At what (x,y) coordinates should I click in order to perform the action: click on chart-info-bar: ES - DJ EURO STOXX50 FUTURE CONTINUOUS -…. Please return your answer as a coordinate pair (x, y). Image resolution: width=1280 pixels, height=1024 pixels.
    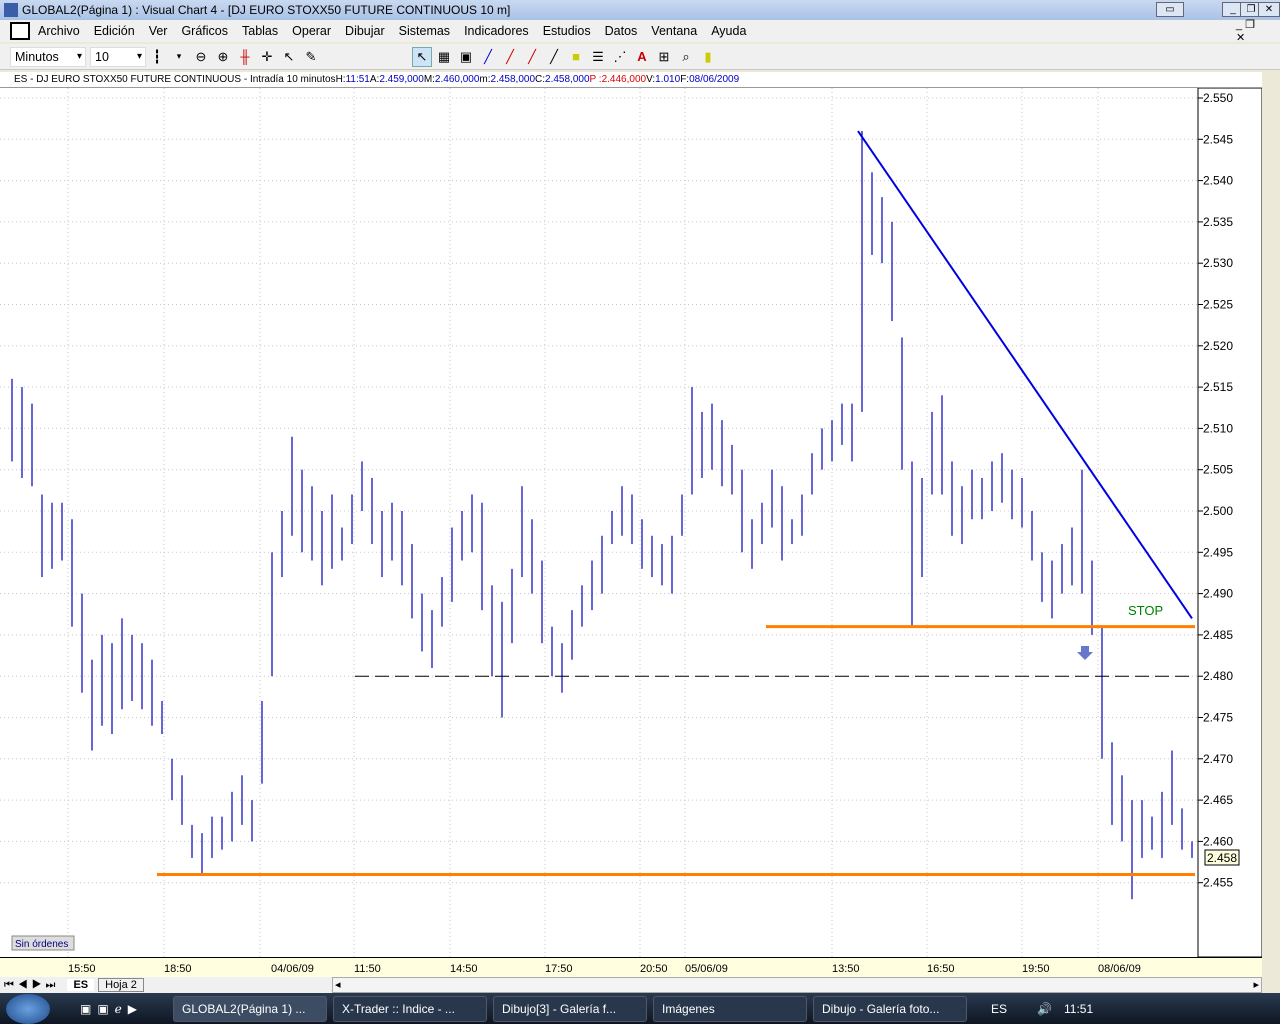
    Looking at the image, I should click on (631, 80).